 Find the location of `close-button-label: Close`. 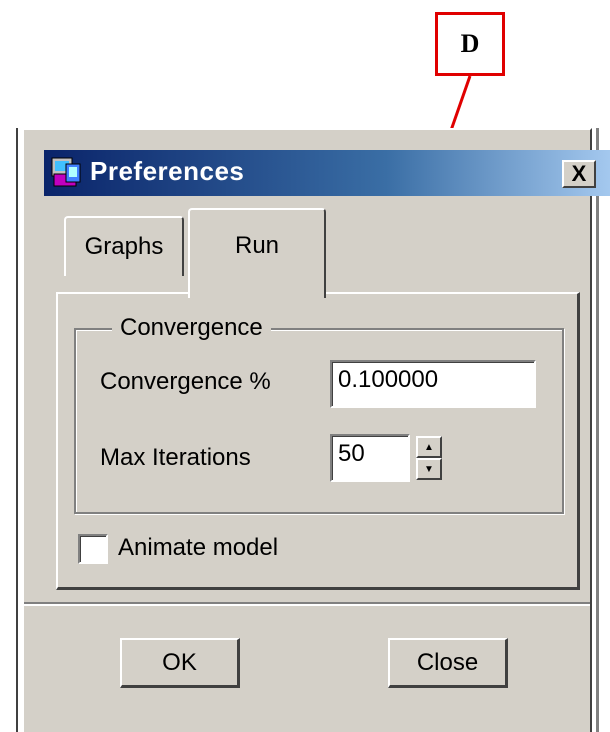

close-button-label: Close is located at coordinates (447, 662).